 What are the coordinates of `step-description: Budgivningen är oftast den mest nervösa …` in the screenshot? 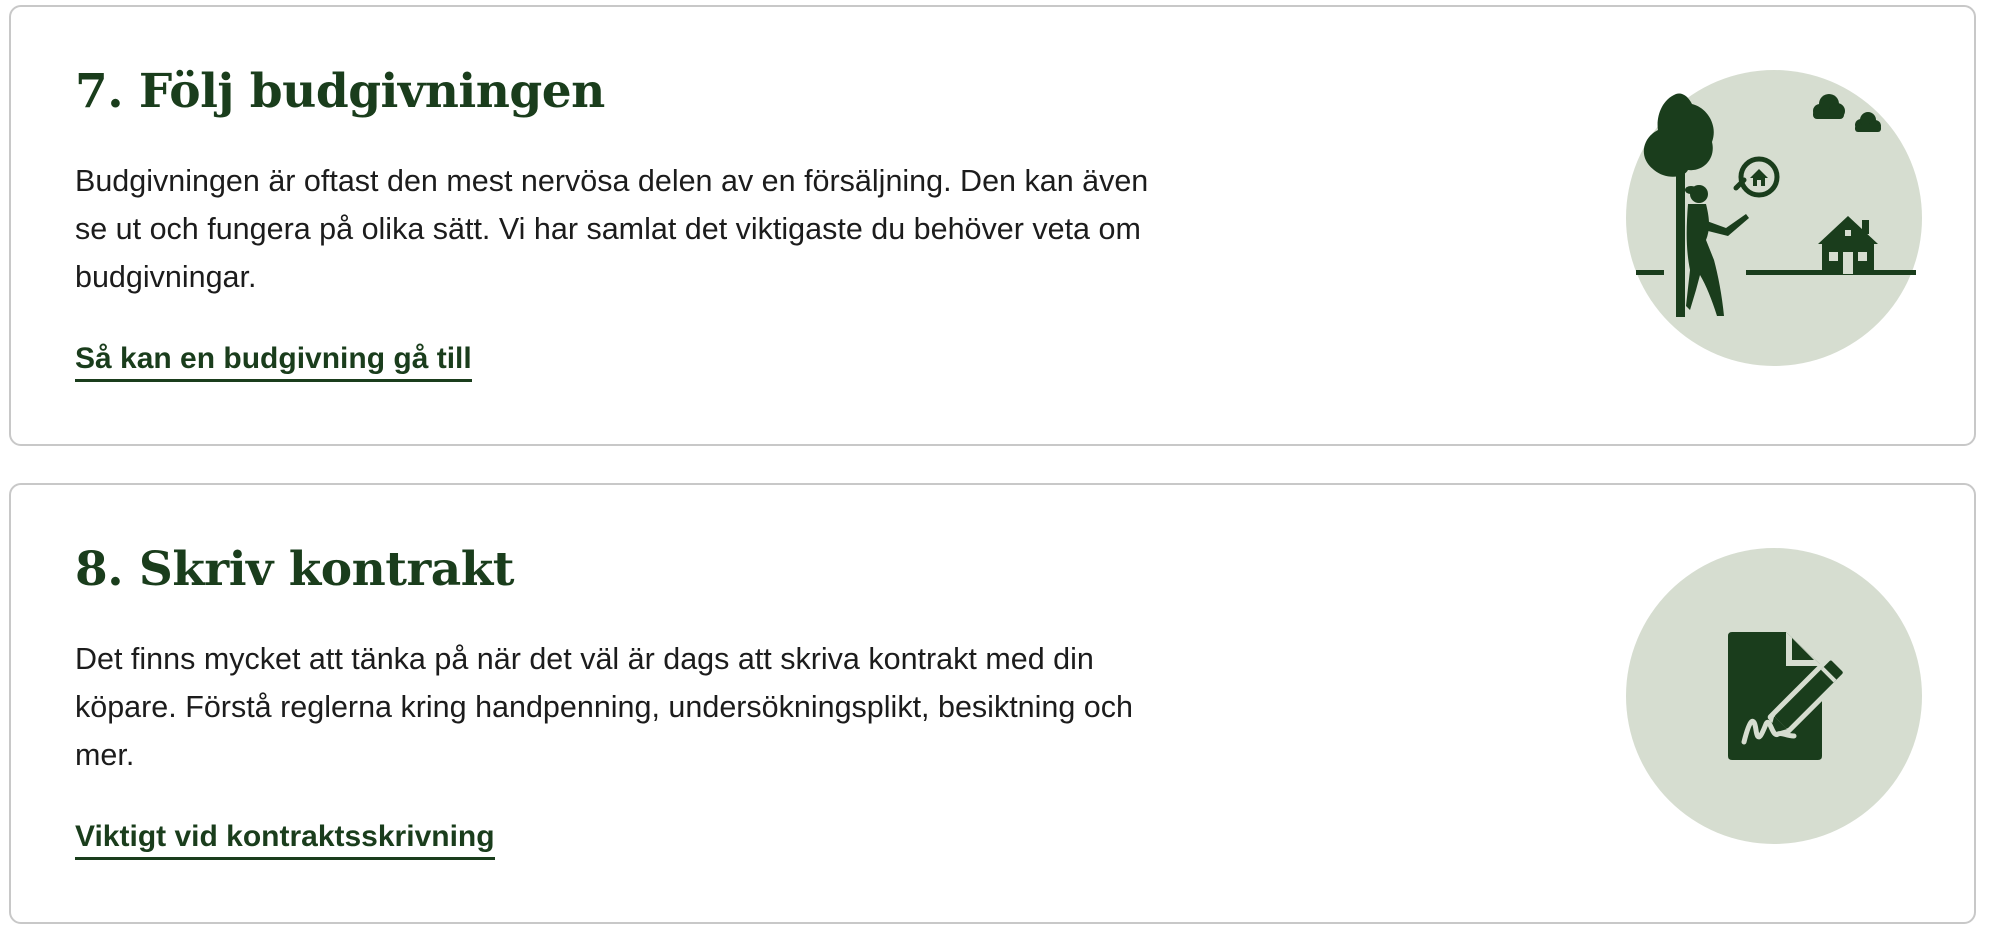 It's located at (612, 229).